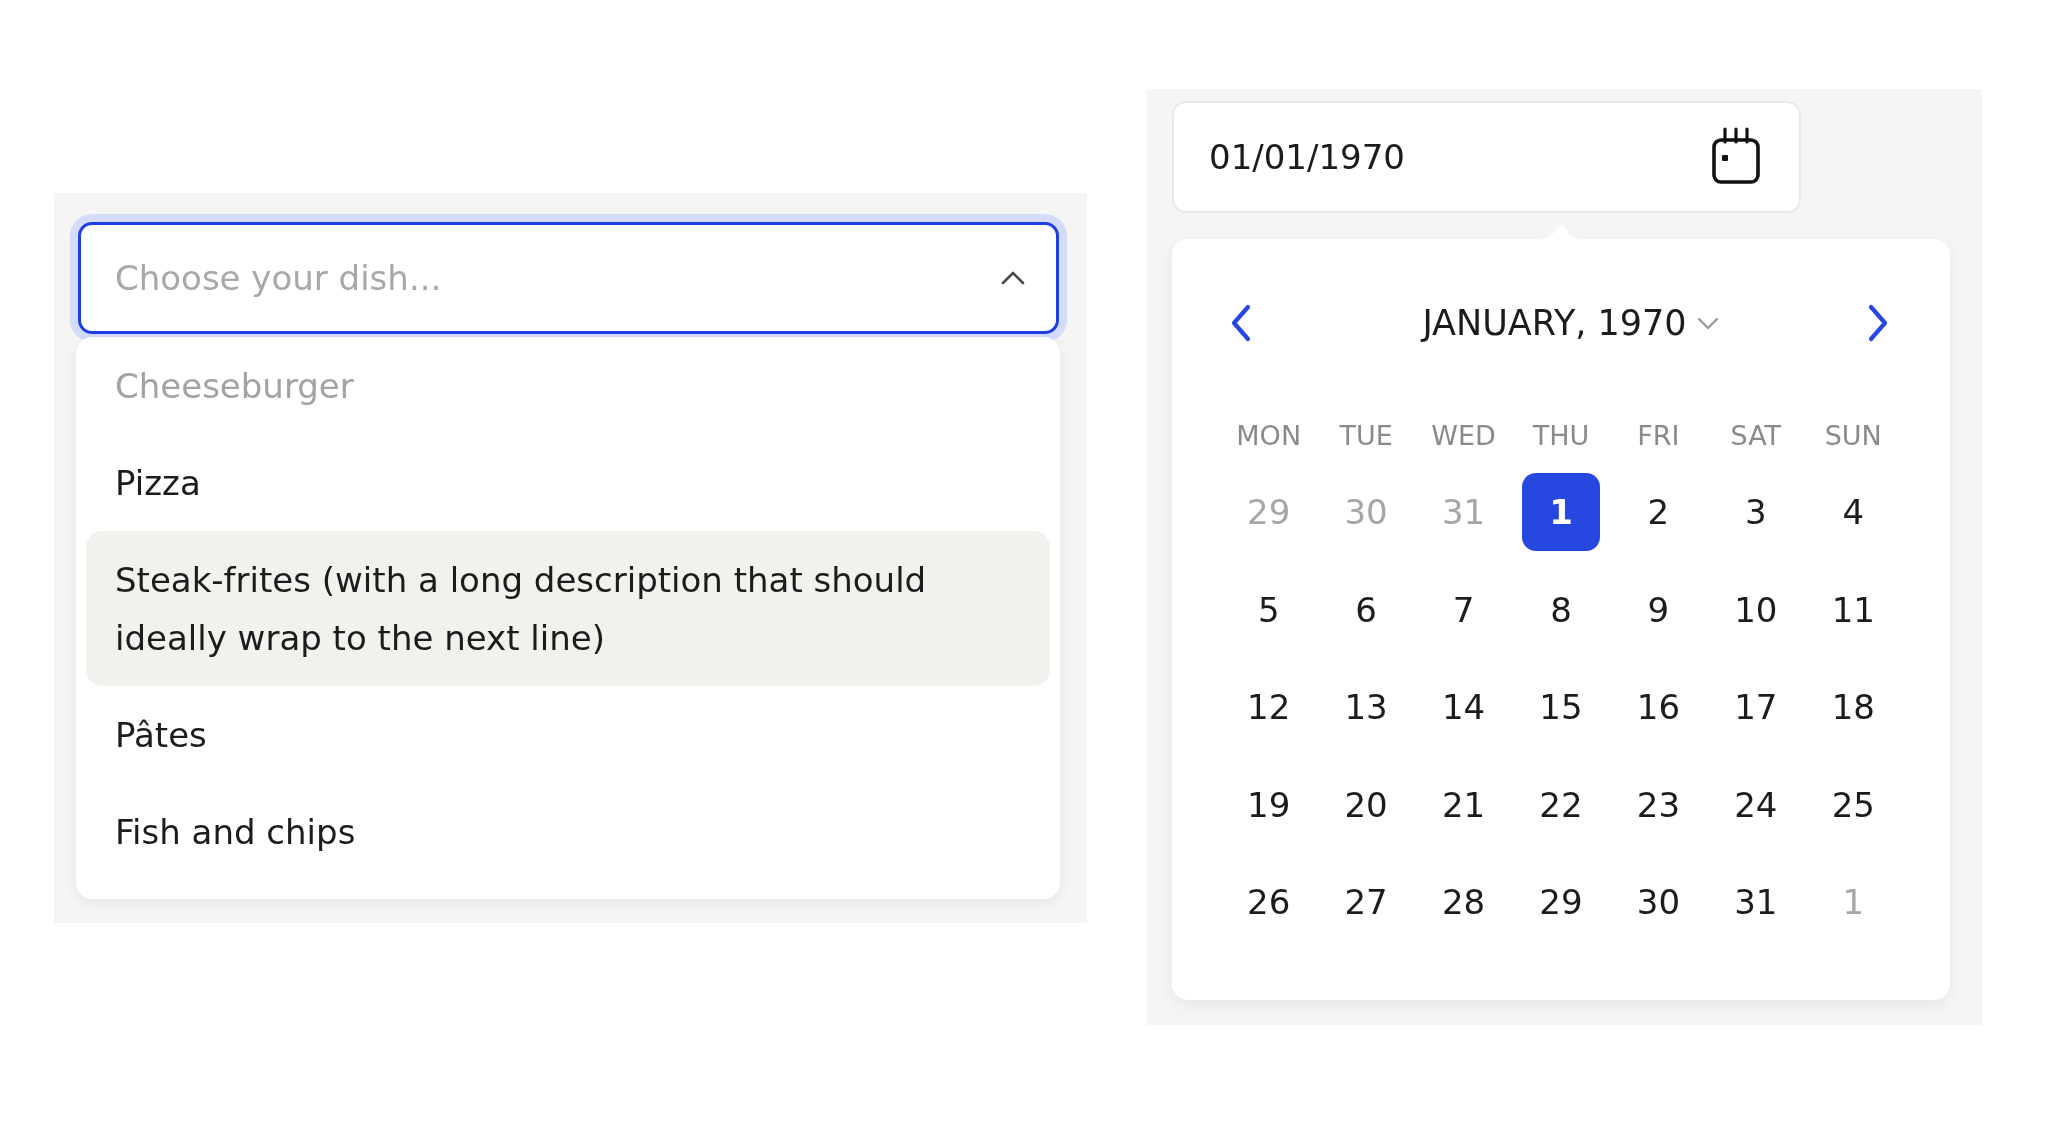 Image resolution: width=2048 pixels, height=1124 pixels. I want to click on weekday-label: THU, so click(1561, 435).